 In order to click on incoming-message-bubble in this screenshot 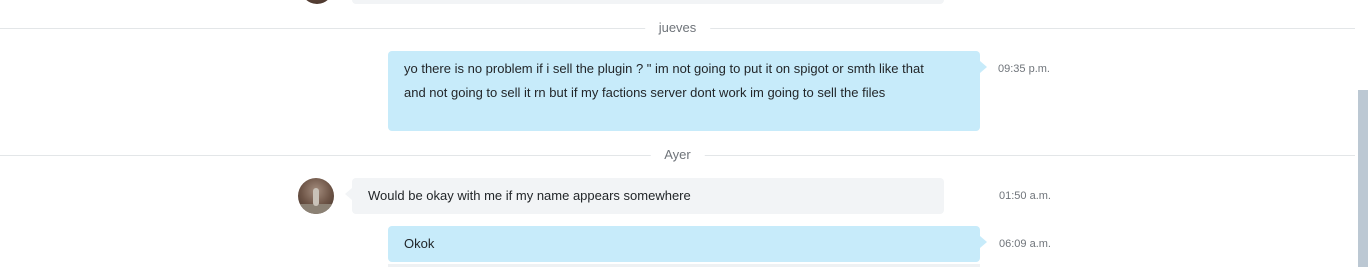, I will do `click(648, 2)`.